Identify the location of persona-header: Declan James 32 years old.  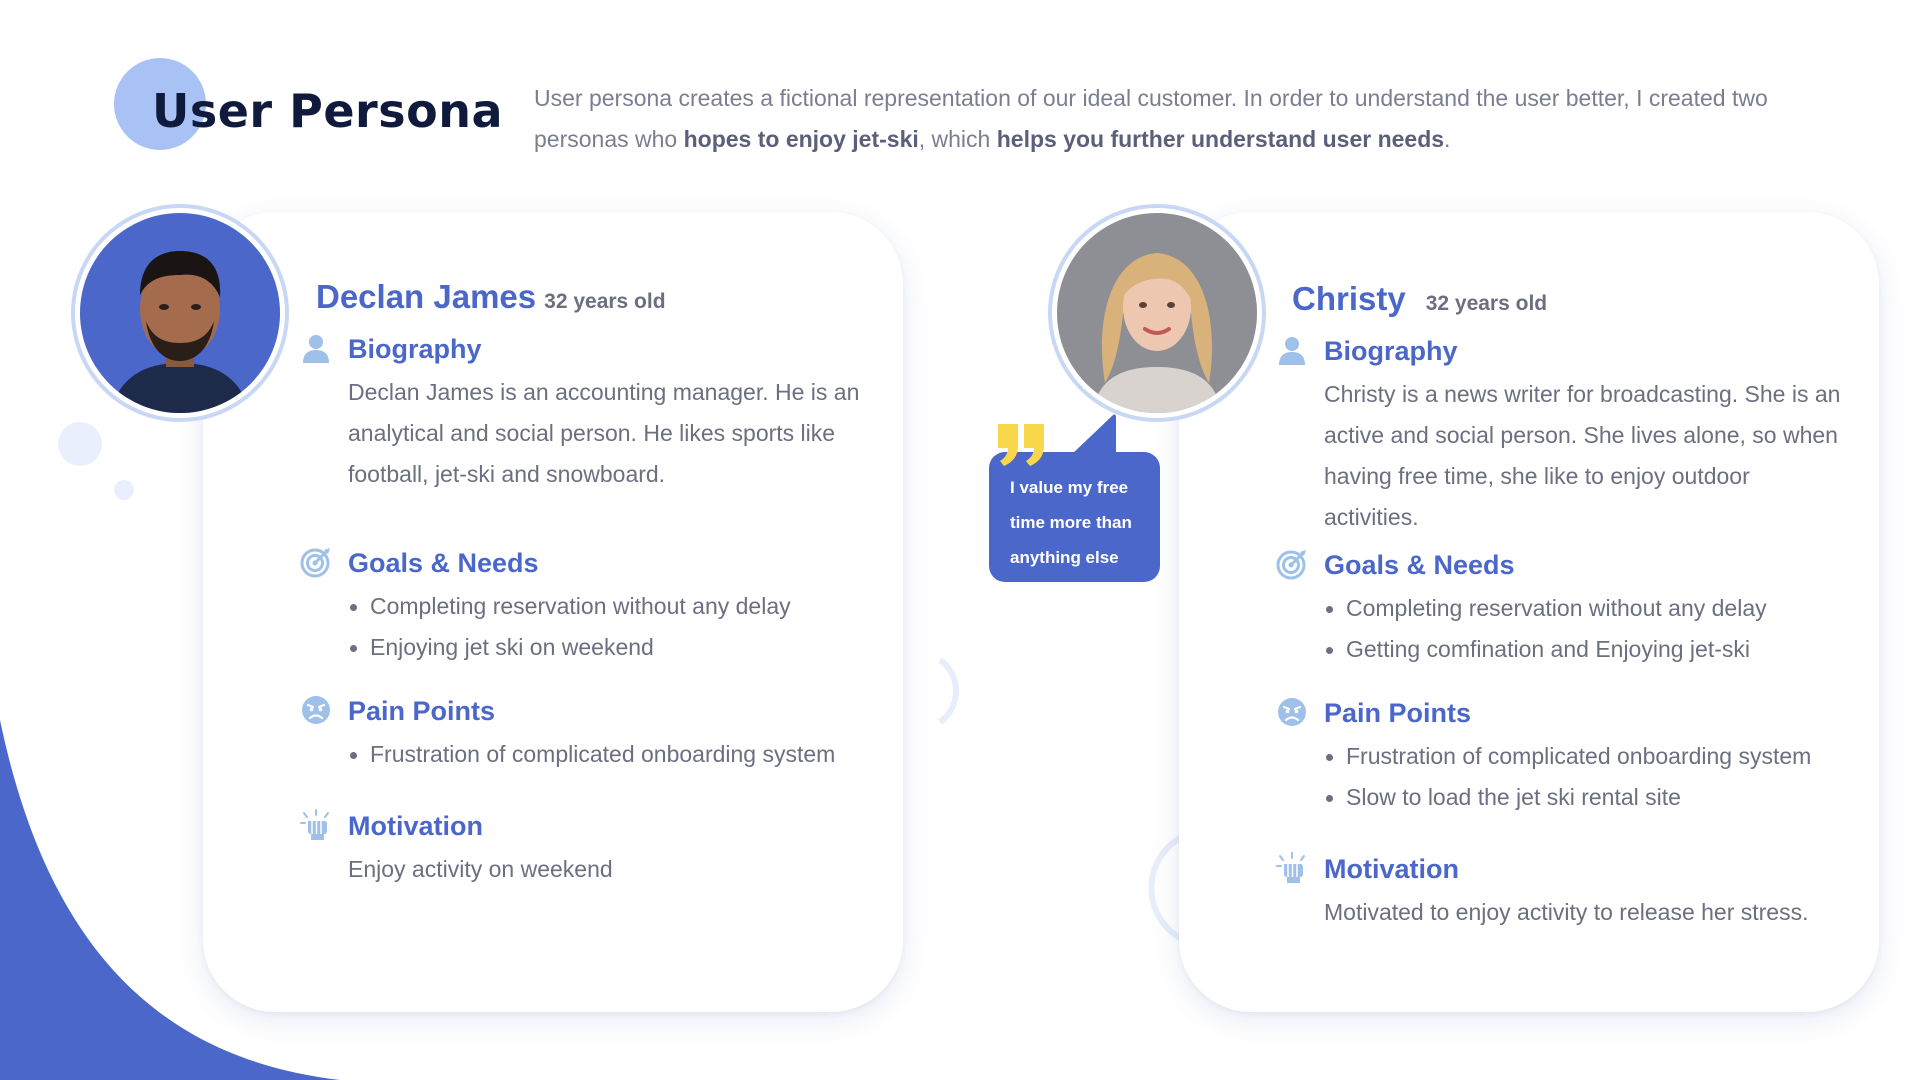
(658, 298).